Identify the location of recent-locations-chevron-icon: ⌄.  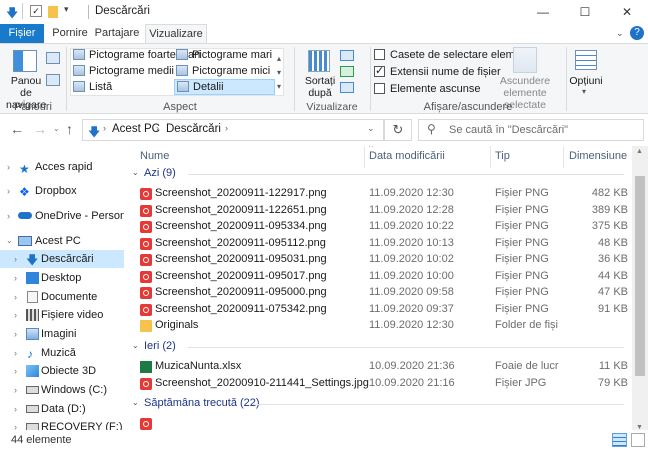
(56, 128).